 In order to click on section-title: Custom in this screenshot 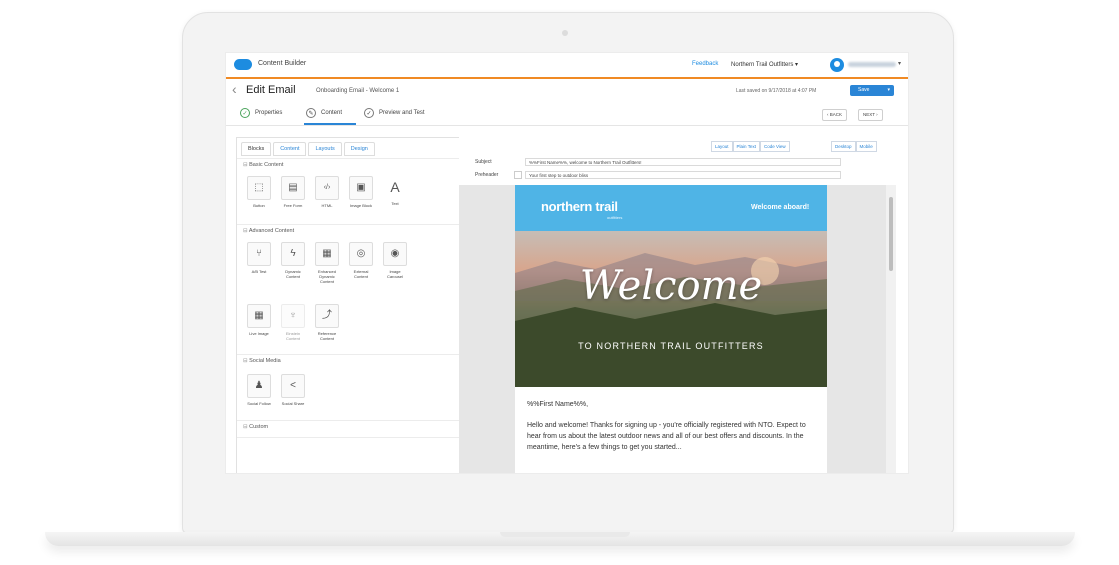, I will do `click(255, 427)`.